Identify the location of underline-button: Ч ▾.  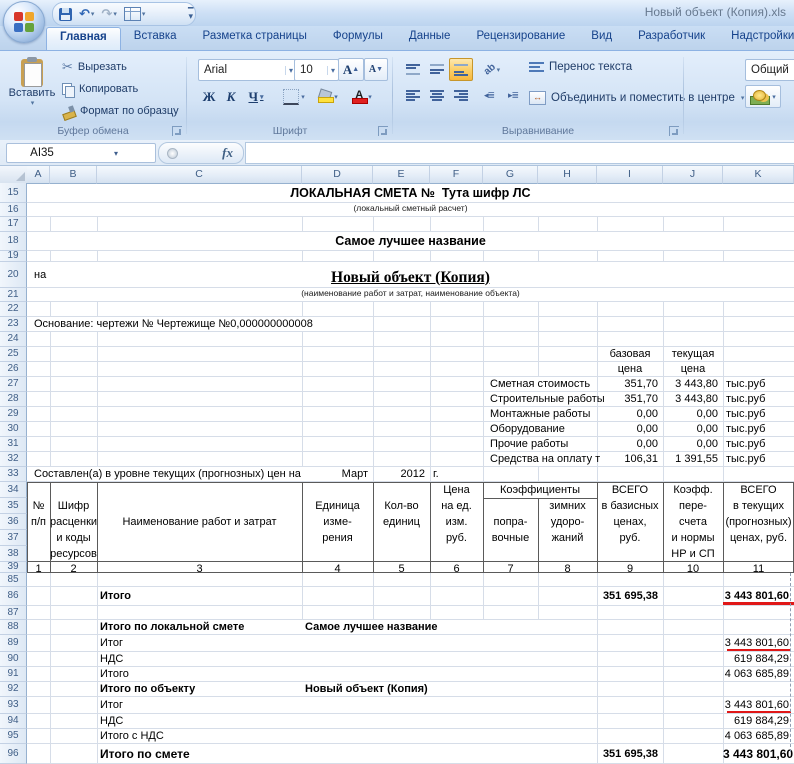
(256, 96).